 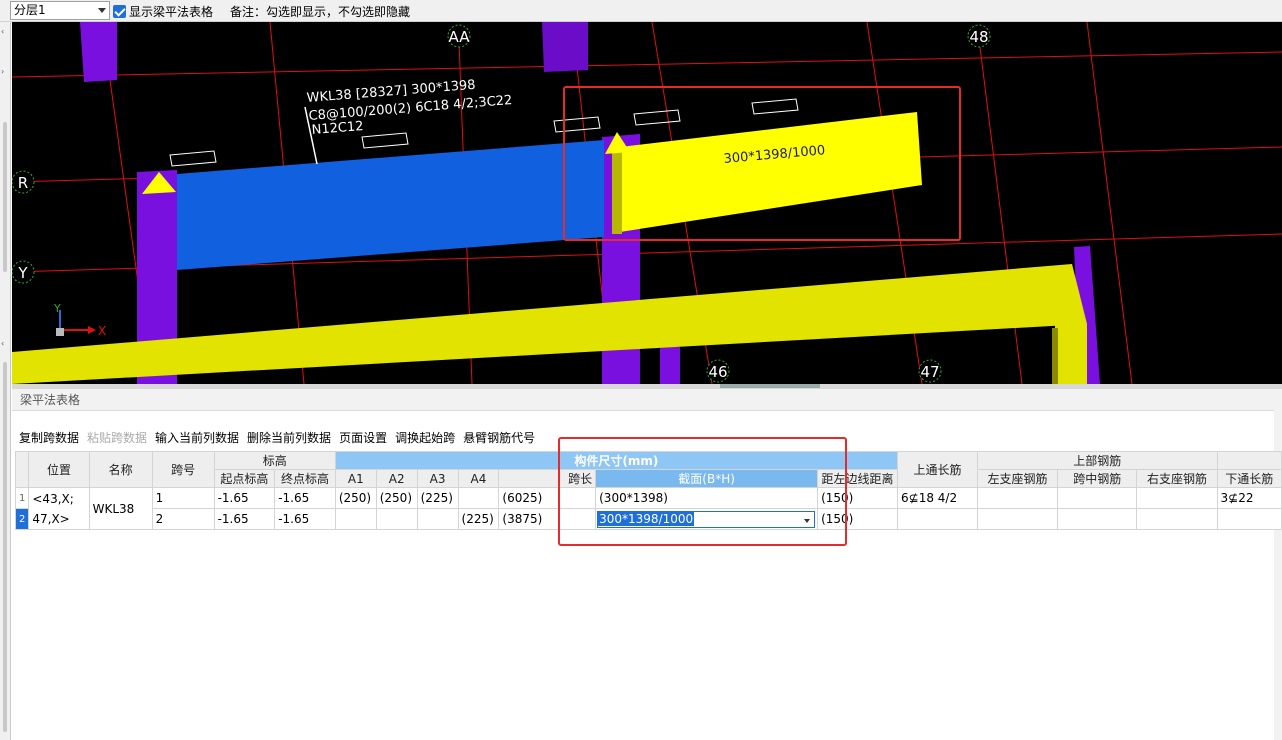 I want to click on left-side-strip: ‹ › ‹, so click(x=5, y=381).